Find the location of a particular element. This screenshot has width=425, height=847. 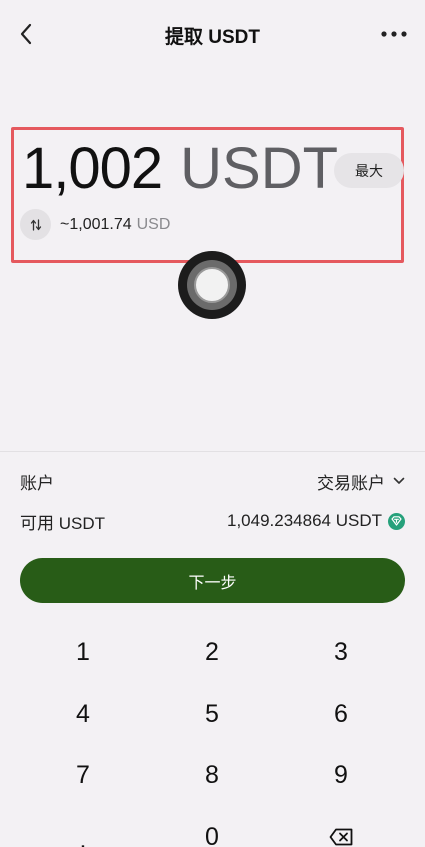

touch-indicator is located at coordinates (212, 285).